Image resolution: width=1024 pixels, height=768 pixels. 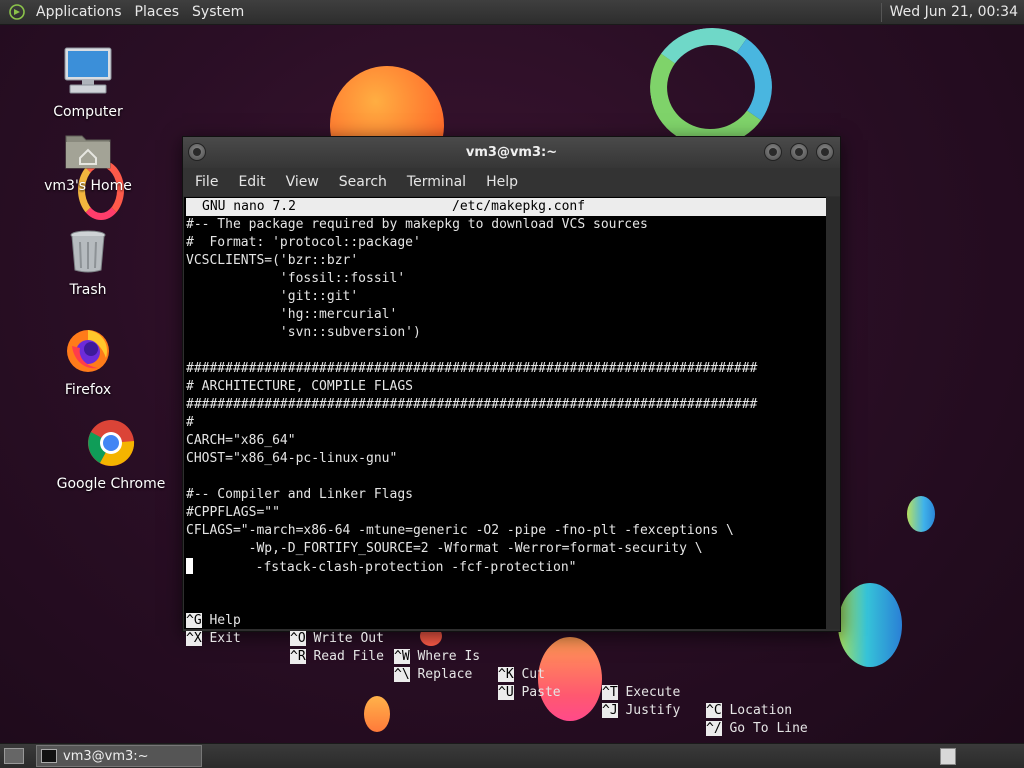 What do you see at coordinates (506, 692) in the screenshot?
I see `shortcut-key: ^U` at bounding box center [506, 692].